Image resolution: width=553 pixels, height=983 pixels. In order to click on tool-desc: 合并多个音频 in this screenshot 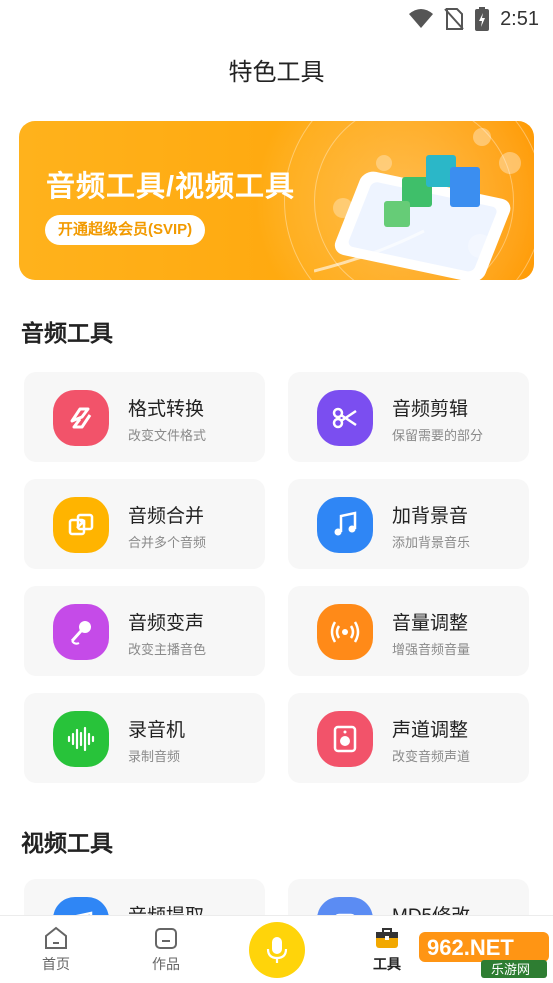, I will do `click(167, 542)`.